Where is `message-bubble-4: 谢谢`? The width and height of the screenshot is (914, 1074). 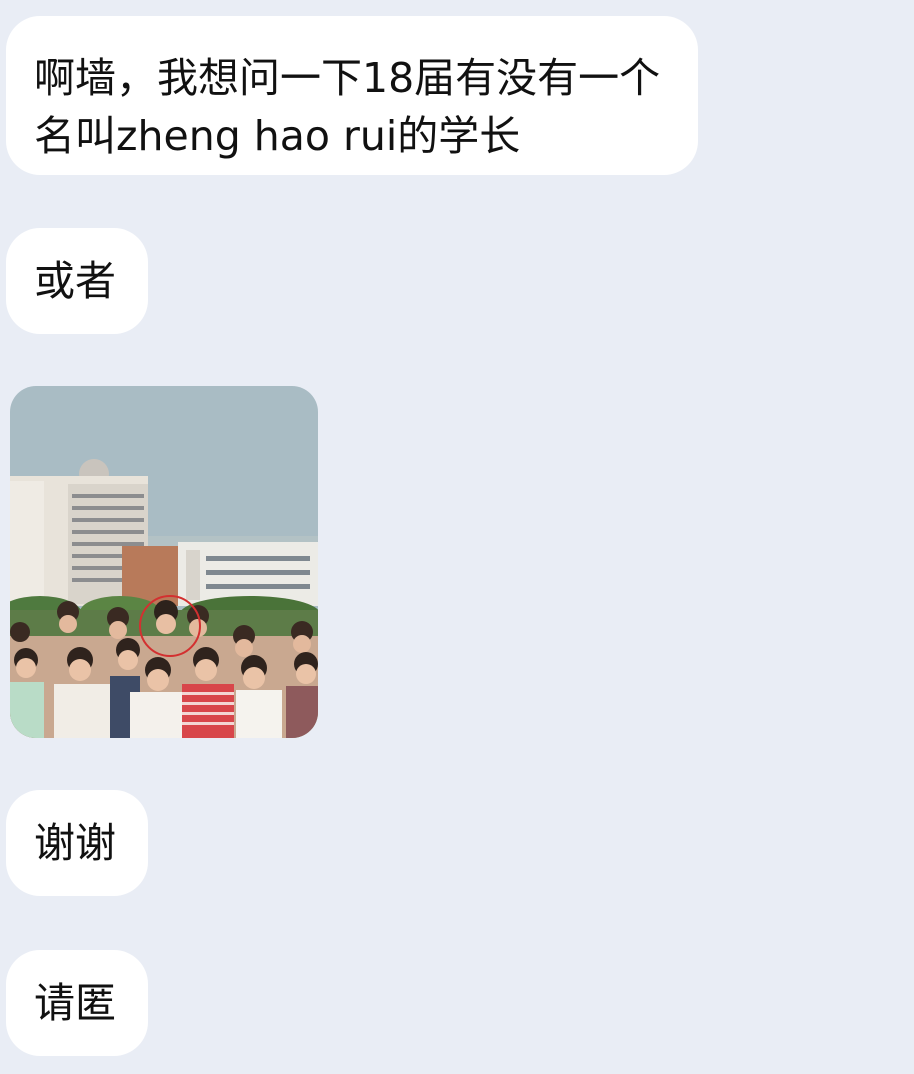
message-bubble-4: 谢谢 is located at coordinates (77, 843).